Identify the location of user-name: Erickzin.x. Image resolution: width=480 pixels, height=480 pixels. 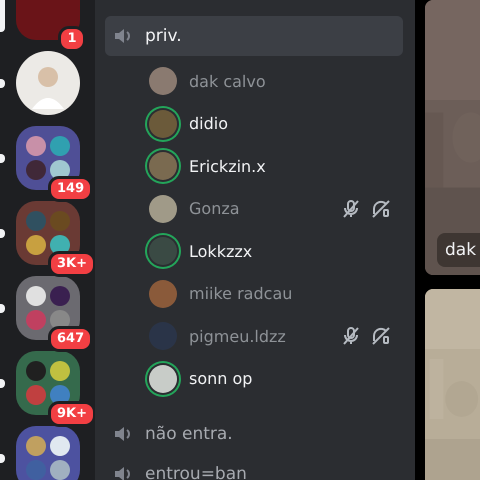
(228, 166).